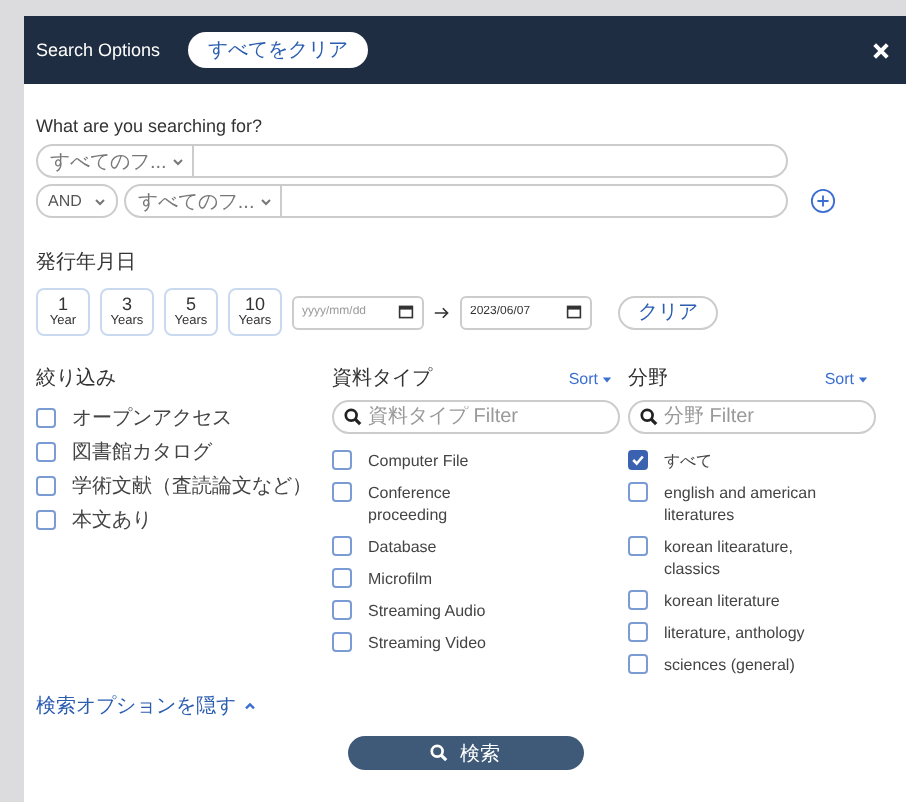  I want to click on option-label: 図書館カタログ, so click(142, 454).